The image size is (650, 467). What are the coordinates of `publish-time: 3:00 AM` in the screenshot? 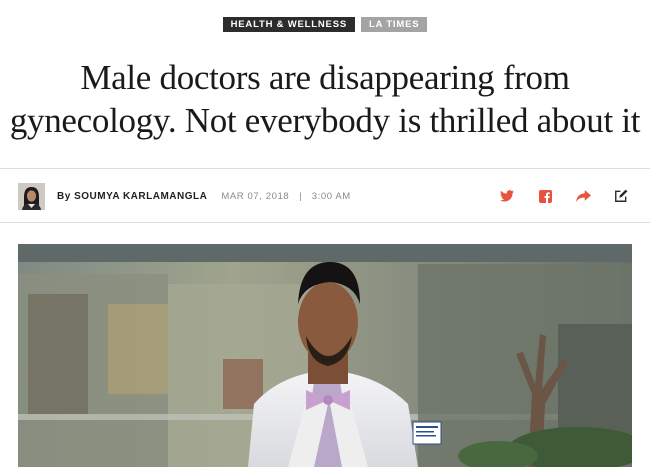 It's located at (331, 196).